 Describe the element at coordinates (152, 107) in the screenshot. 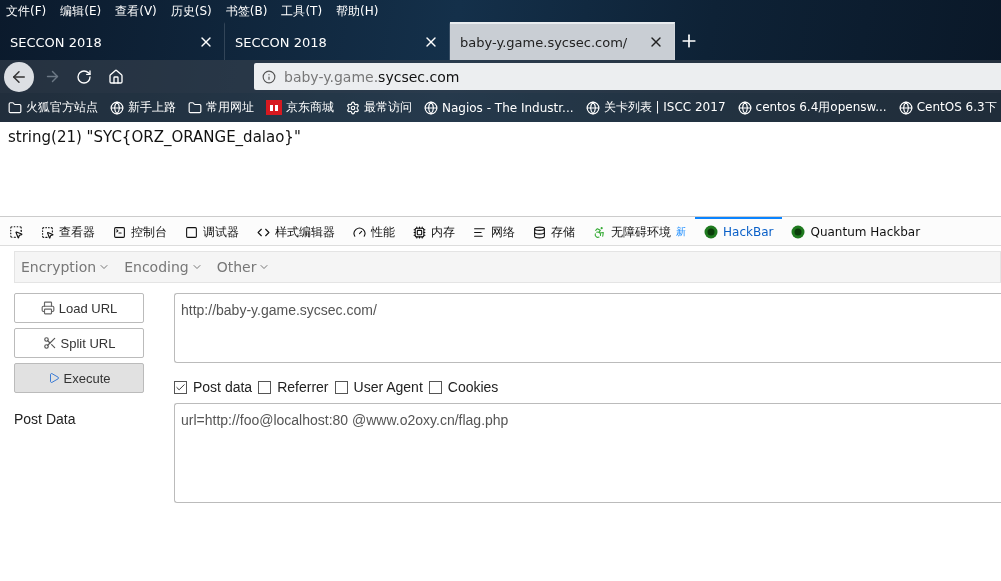

I see `bookmark-item: 新手上路` at that location.